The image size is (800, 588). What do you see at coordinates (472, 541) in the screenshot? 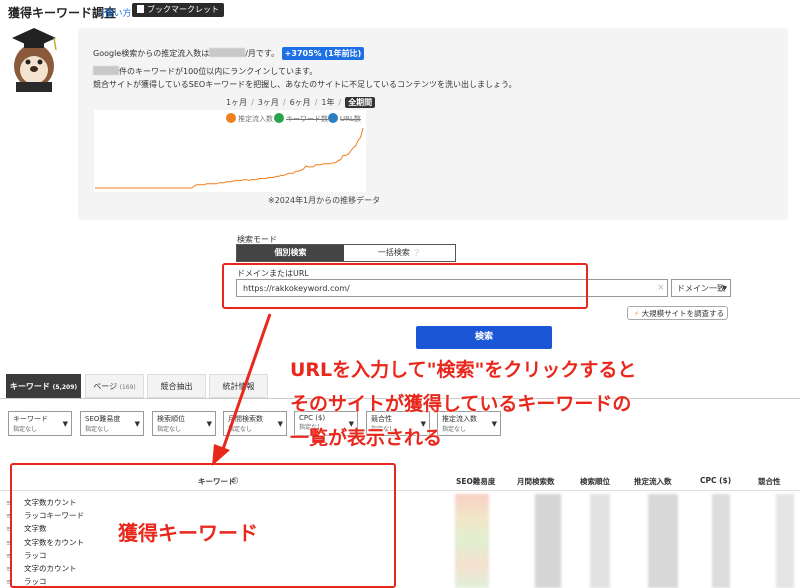
I see `blurred-seo-column` at bounding box center [472, 541].